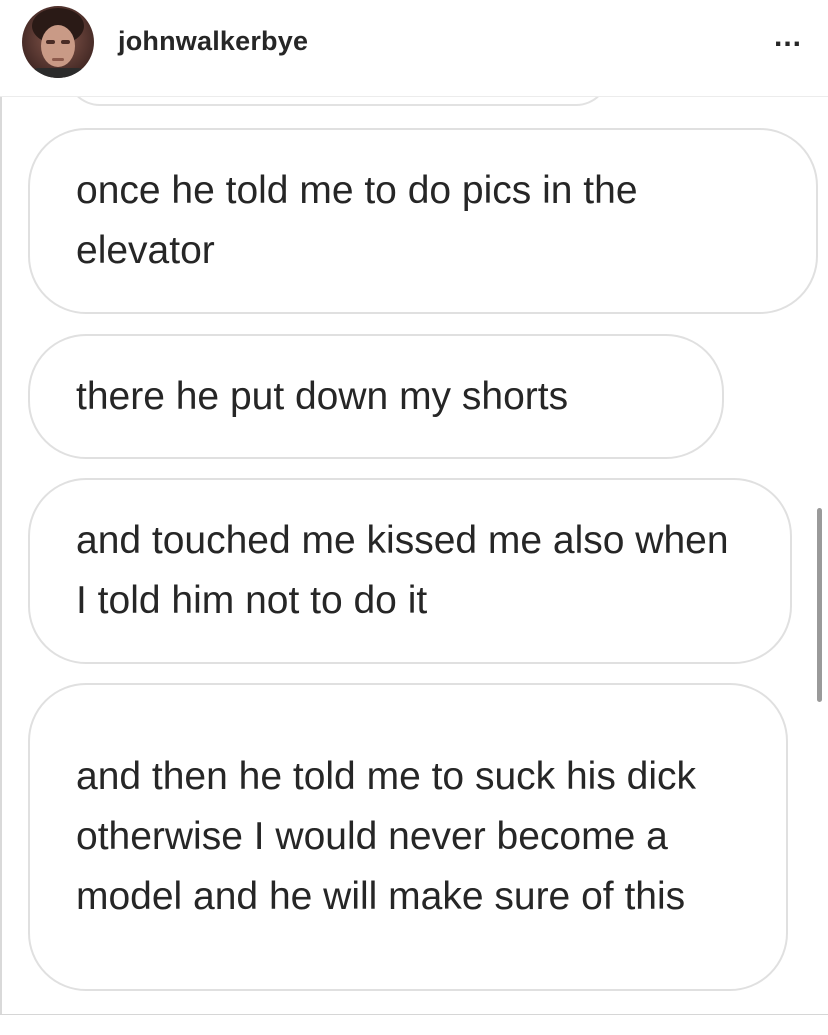  I want to click on scrollbar, so click(819, 605).